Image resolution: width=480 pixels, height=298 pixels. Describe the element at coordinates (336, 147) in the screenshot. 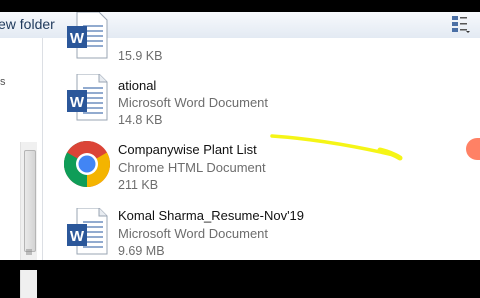

I see `highlighter-stroke` at that location.